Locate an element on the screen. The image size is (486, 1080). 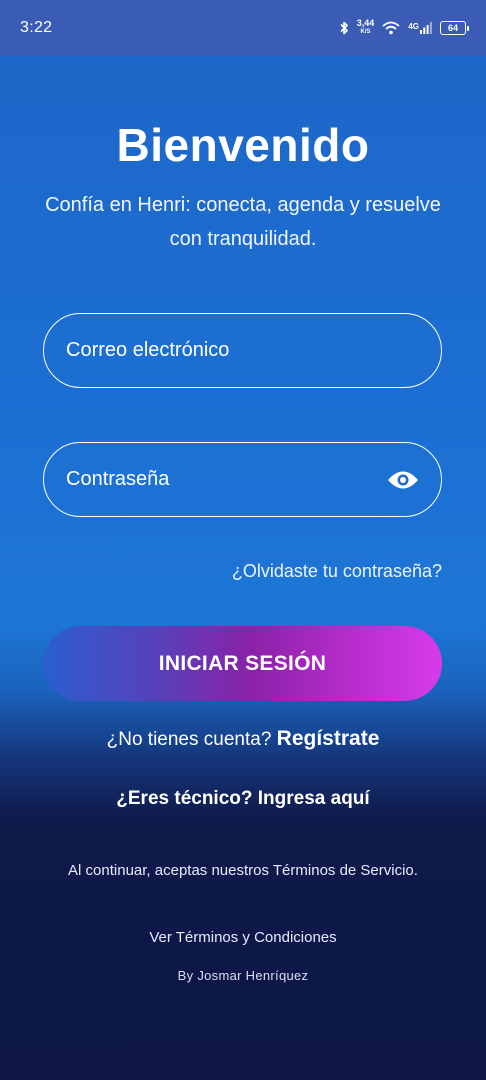
signup-prompt: ¿No tienes cuenta? Regístrate is located at coordinates (243, 739).